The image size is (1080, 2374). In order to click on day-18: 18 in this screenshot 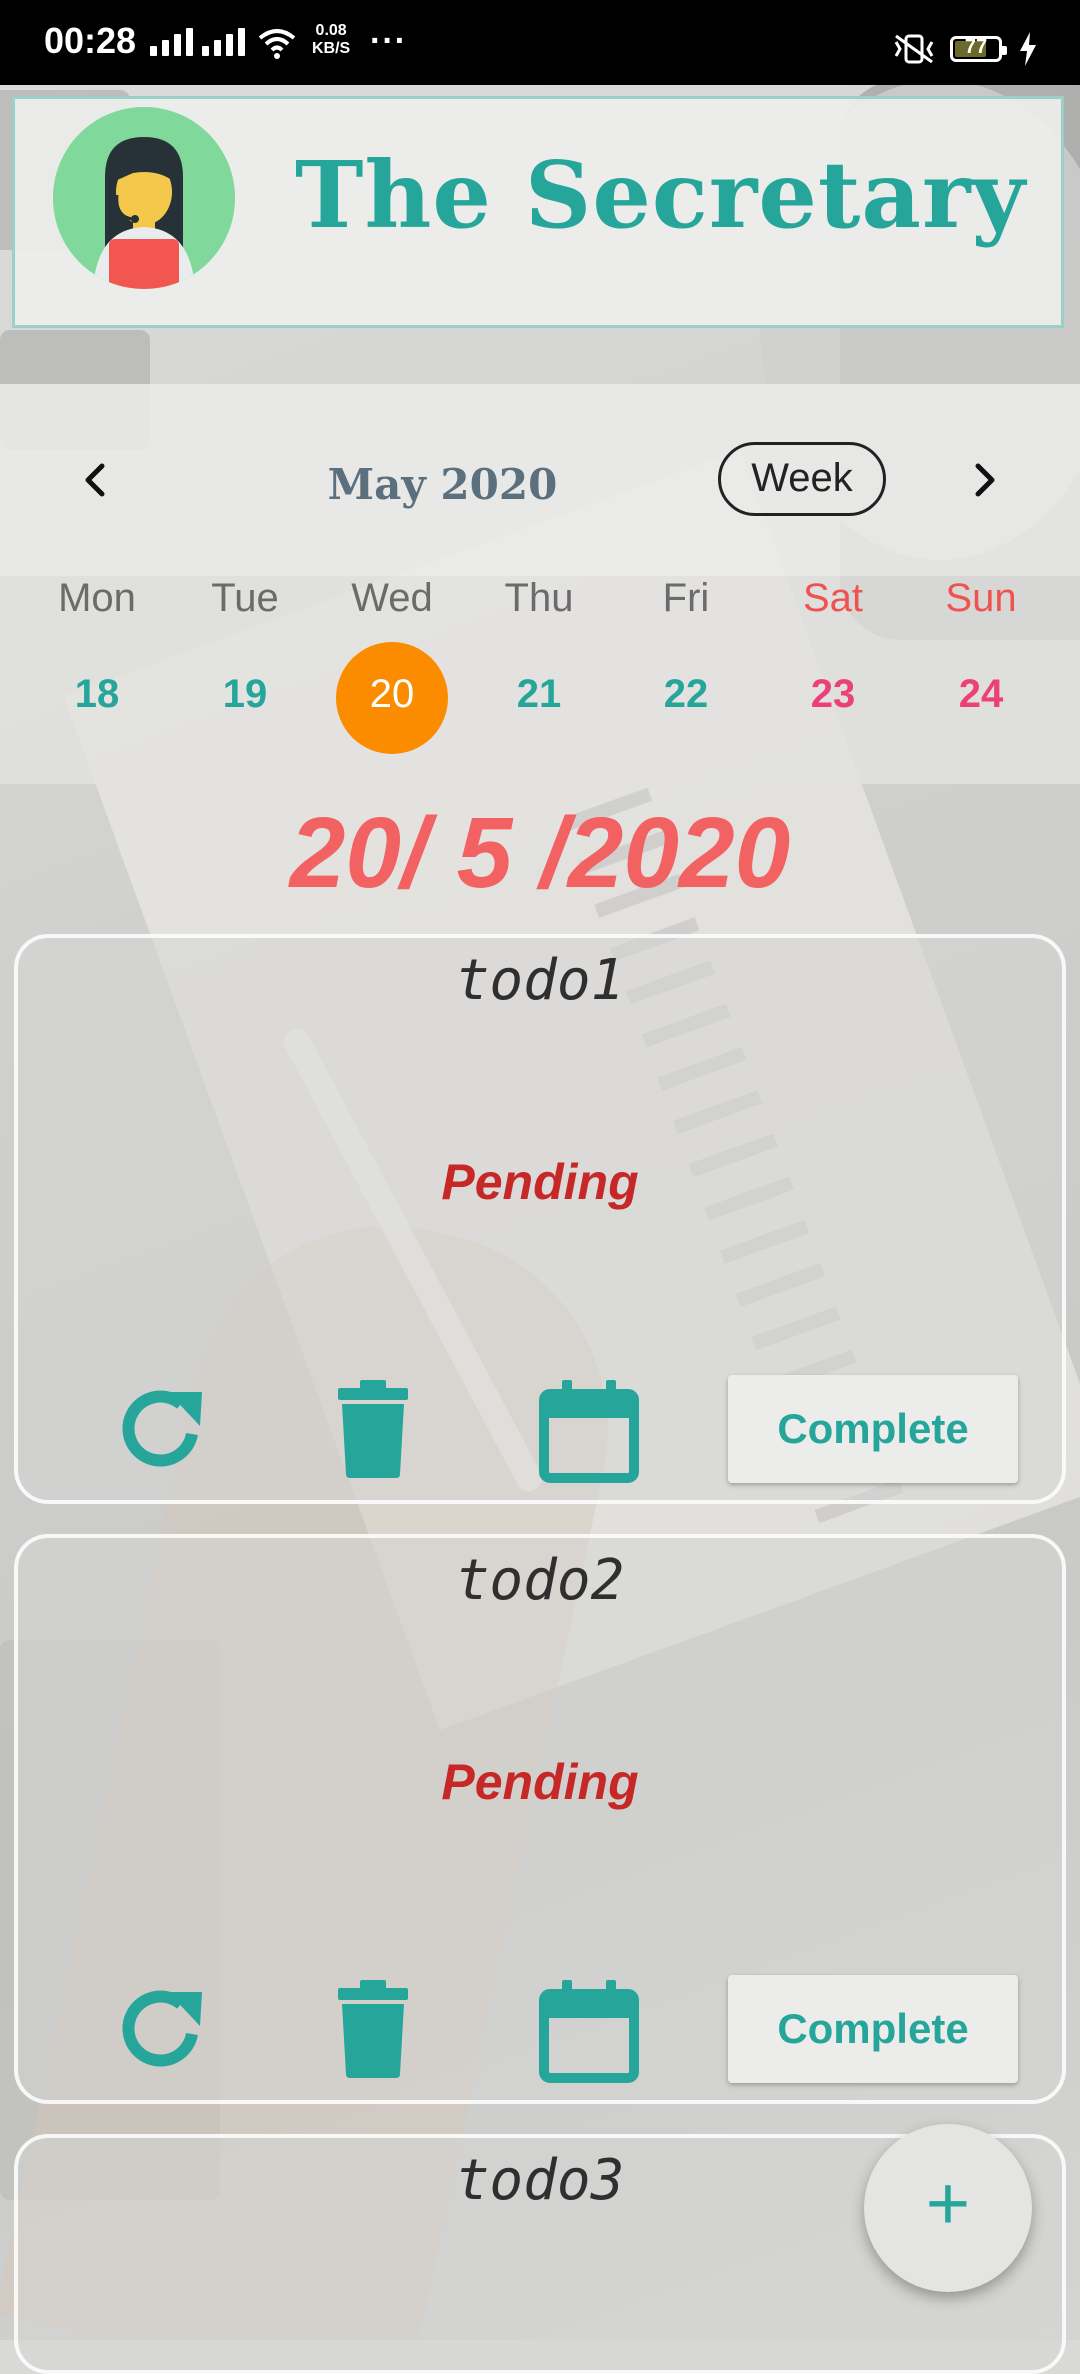, I will do `click(97, 694)`.